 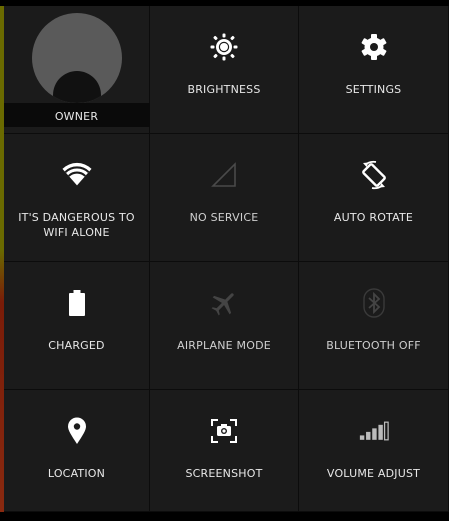 I want to click on tile-no-service: NO SERVICE, so click(x=224, y=198).